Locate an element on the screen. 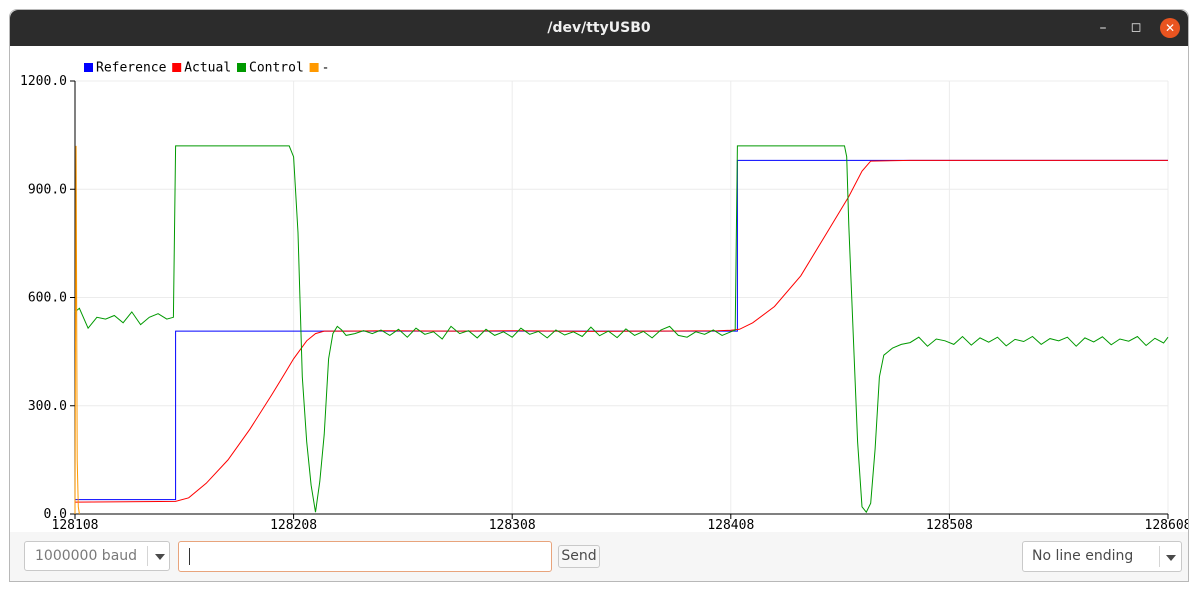  series-line-dash is located at coordinates (77, 330).